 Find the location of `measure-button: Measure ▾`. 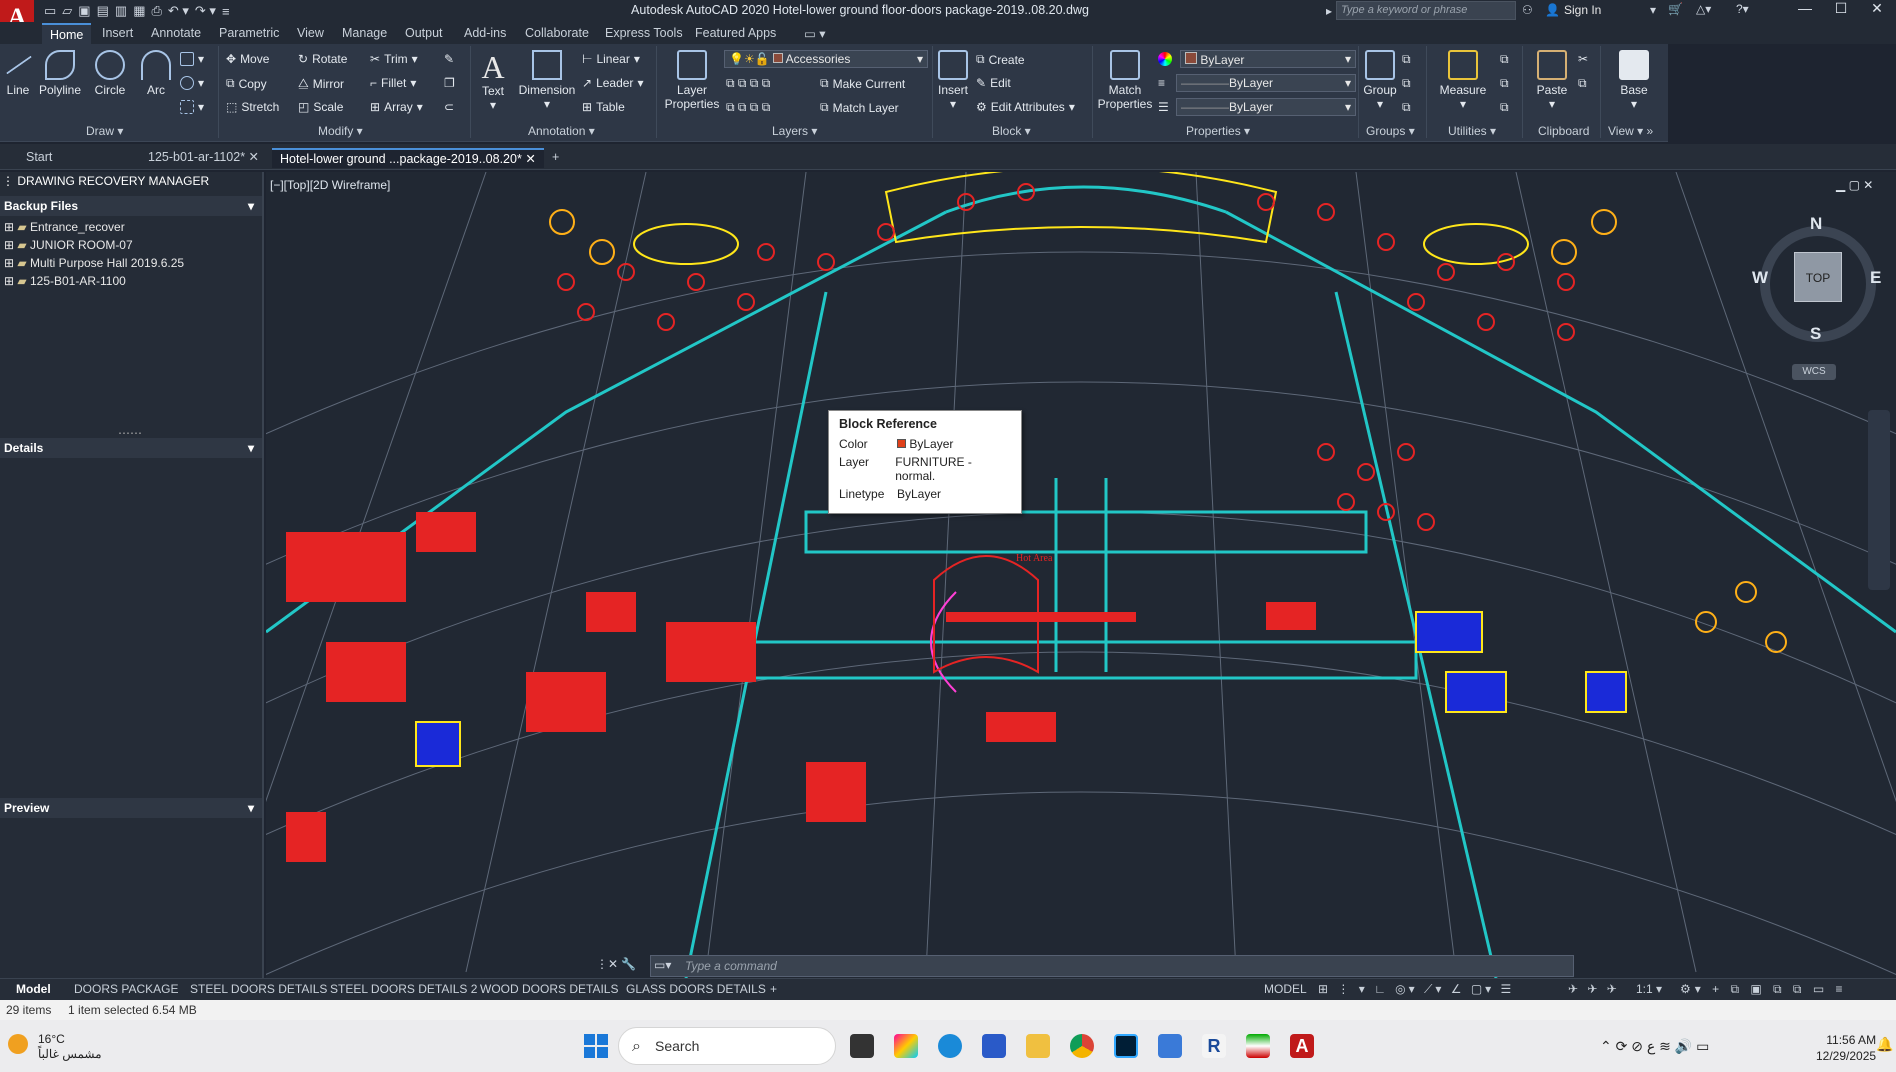

measure-button: Measure ▾ is located at coordinates (1463, 80).